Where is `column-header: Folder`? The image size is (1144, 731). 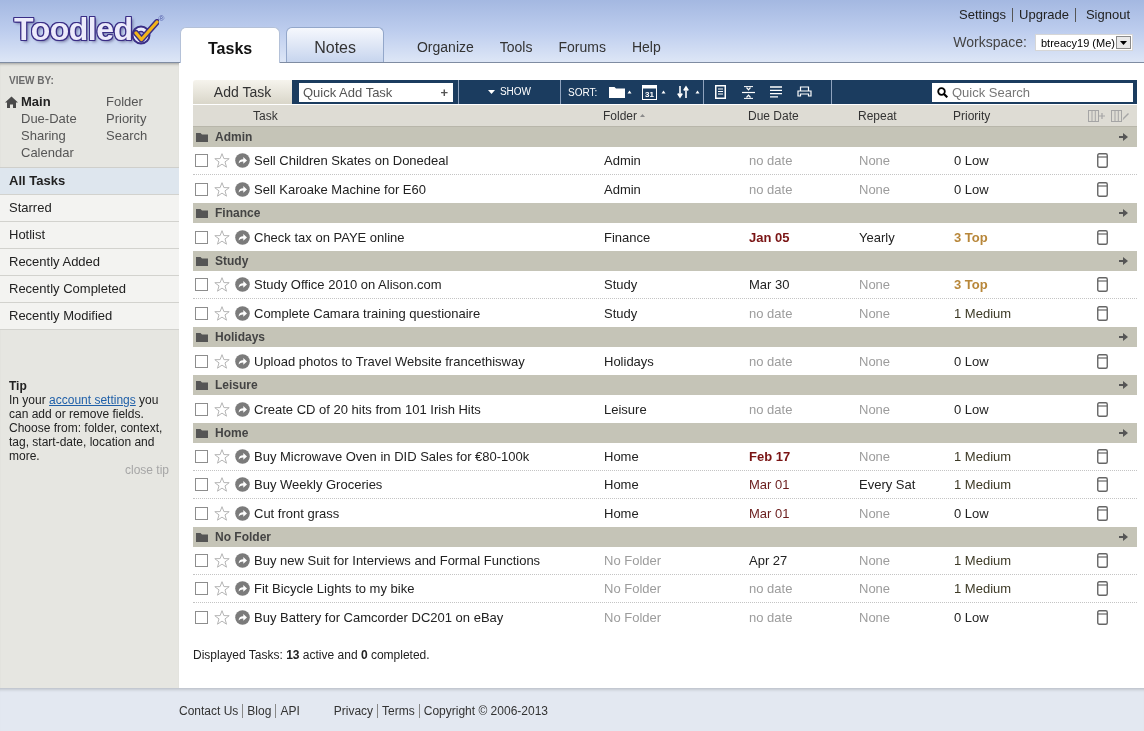 column-header: Folder is located at coordinates (624, 115).